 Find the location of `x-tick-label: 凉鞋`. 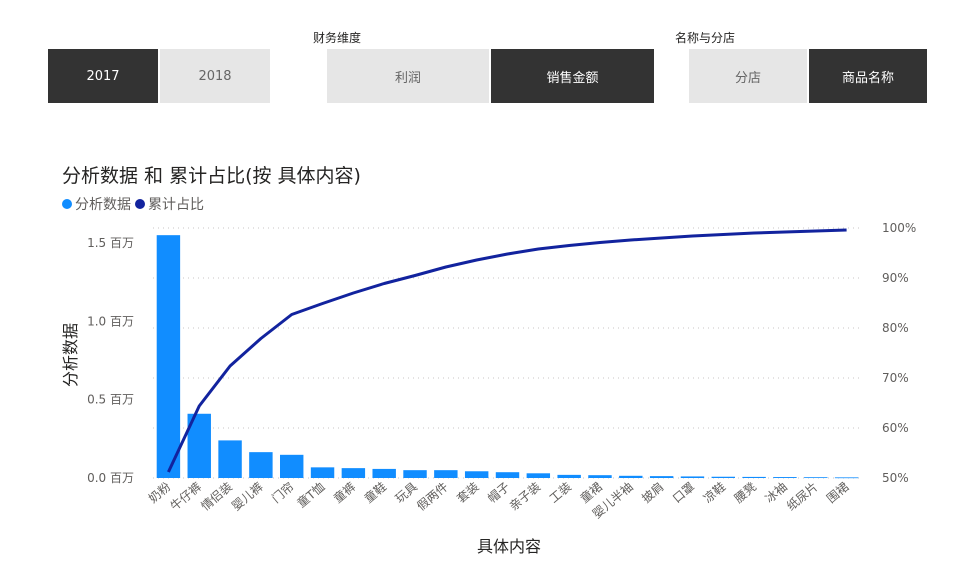

x-tick-label: 凉鞋 is located at coordinates (714, 492).